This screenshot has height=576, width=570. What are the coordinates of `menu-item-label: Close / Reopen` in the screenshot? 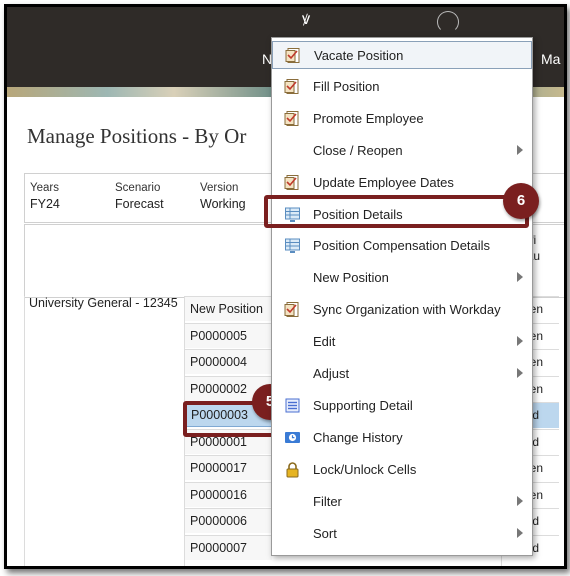 It's located at (358, 150).